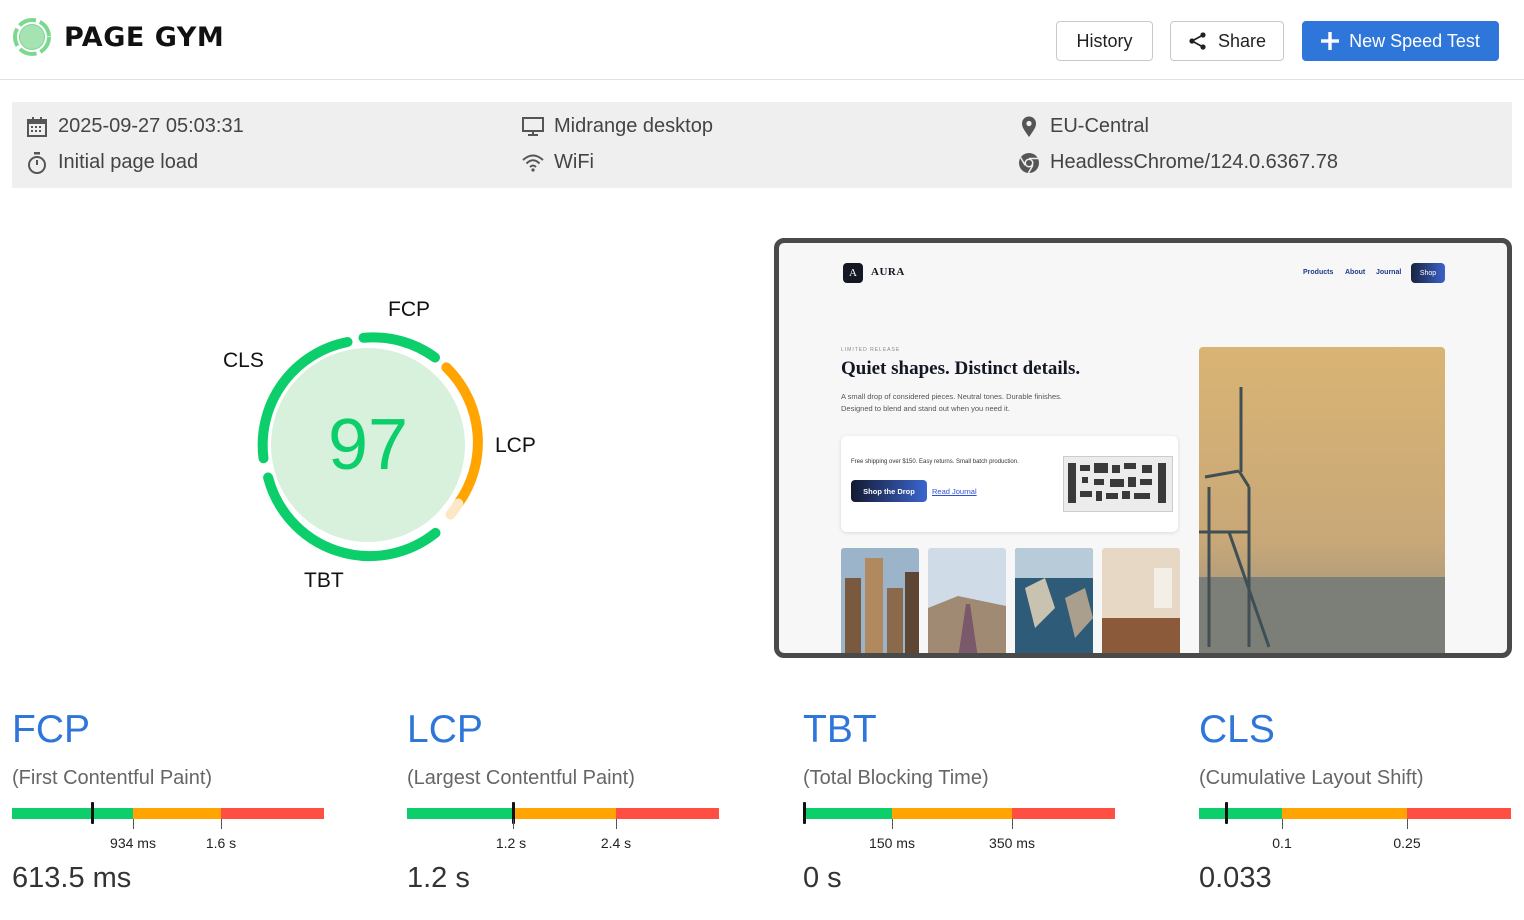 This screenshot has height=920, width=1524. Describe the element at coordinates (822, 878) in the screenshot. I see `metric-value: 0 s` at that location.